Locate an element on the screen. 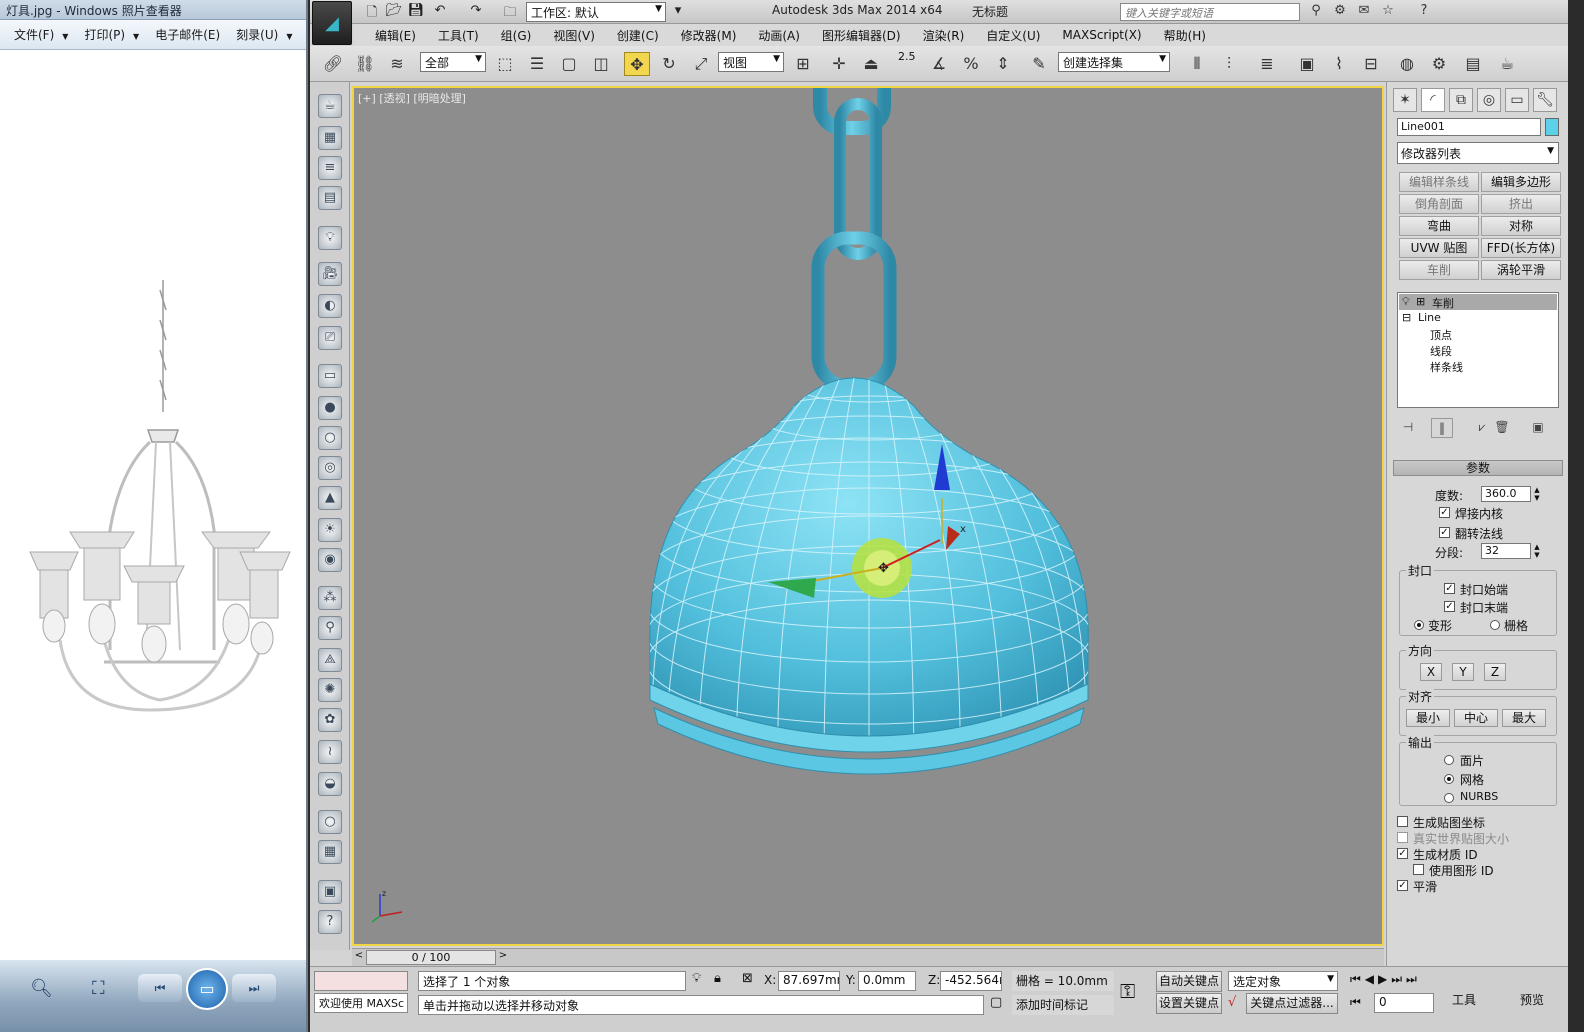  output-mesh-radio is located at coordinates (1449, 779).